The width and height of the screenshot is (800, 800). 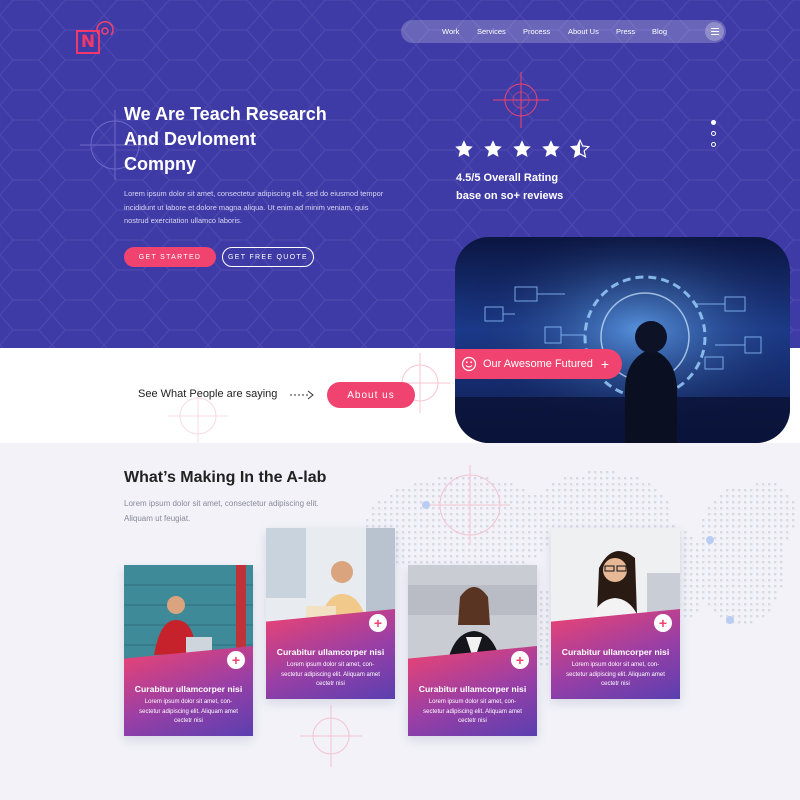 What do you see at coordinates (469, 364) in the screenshot?
I see `smile-icon` at bounding box center [469, 364].